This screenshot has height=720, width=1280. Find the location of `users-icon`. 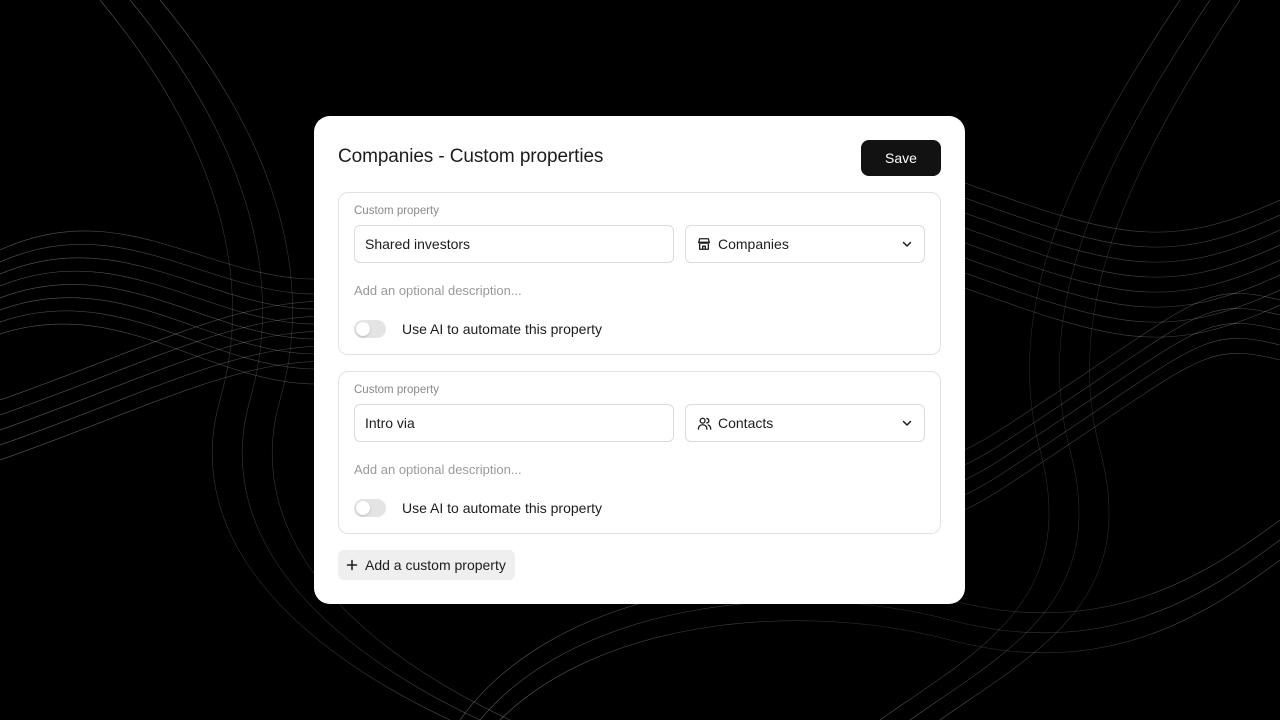

users-icon is located at coordinates (704, 423).